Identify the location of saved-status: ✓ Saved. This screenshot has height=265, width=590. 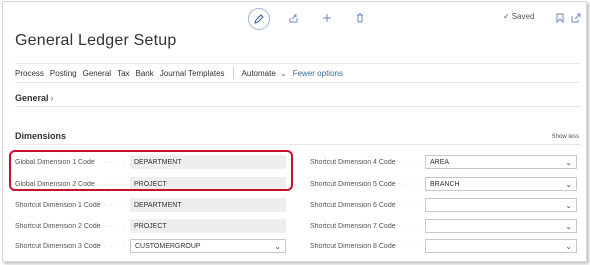
(518, 16).